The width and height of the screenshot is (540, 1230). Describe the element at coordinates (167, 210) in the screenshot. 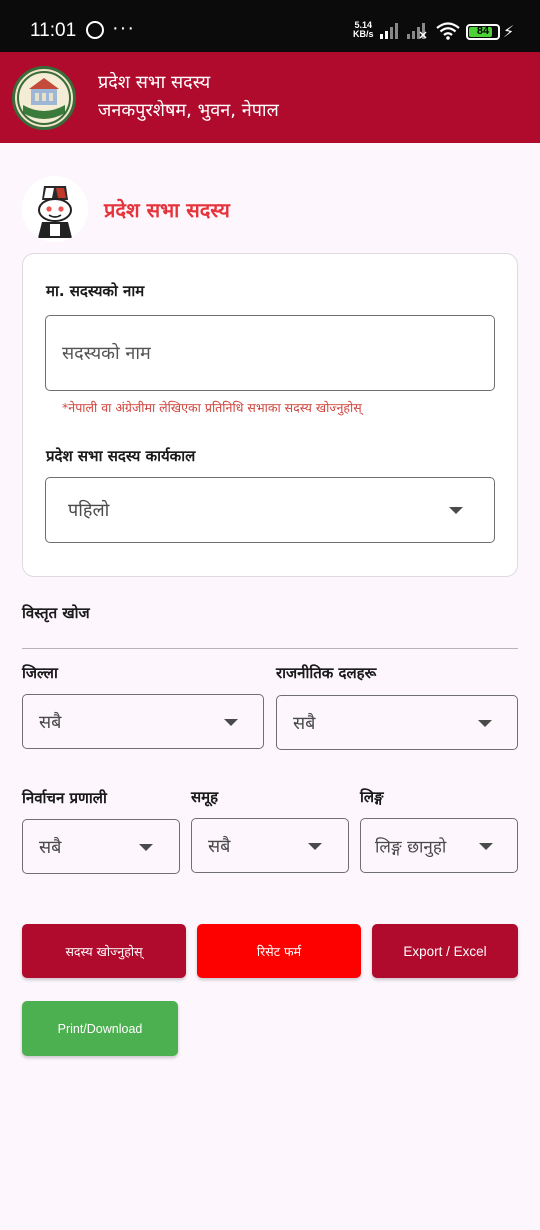

I see `section-title: प्रदेश सभा सदस्य` at that location.